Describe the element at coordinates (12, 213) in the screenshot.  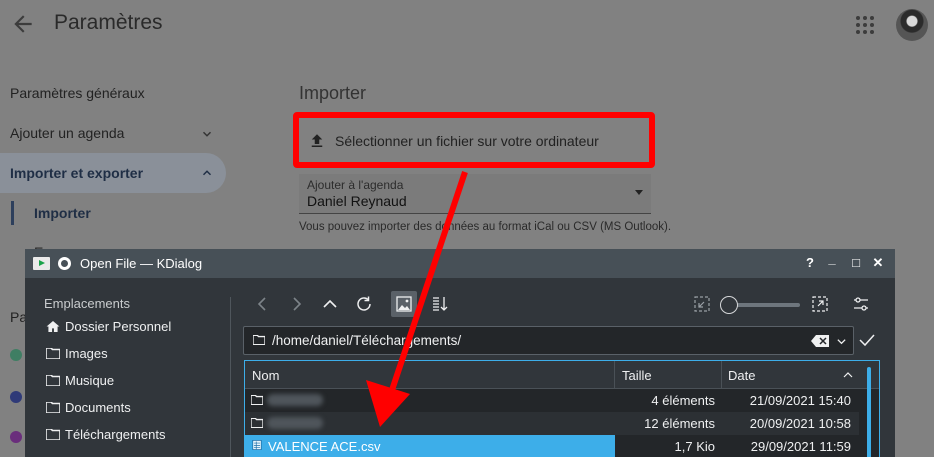
I see `sidebar-subitem-indicator` at that location.